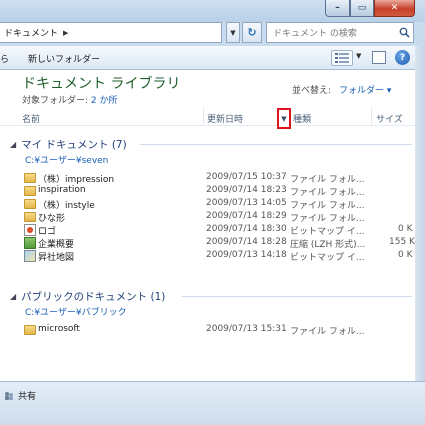 The width and height of the screenshot is (425, 425). What do you see at coordinates (47, 232) in the screenshot?
I see `item-name: ロゴ` at bounding box center [47, 232].